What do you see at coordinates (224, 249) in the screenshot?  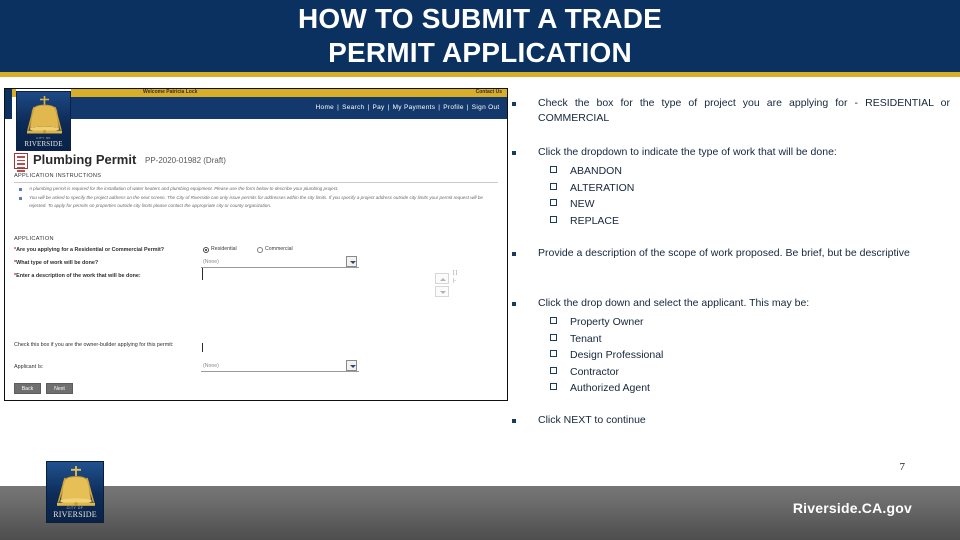 I see `radio-residential-label: Residential` at bounding box center [224, 249].